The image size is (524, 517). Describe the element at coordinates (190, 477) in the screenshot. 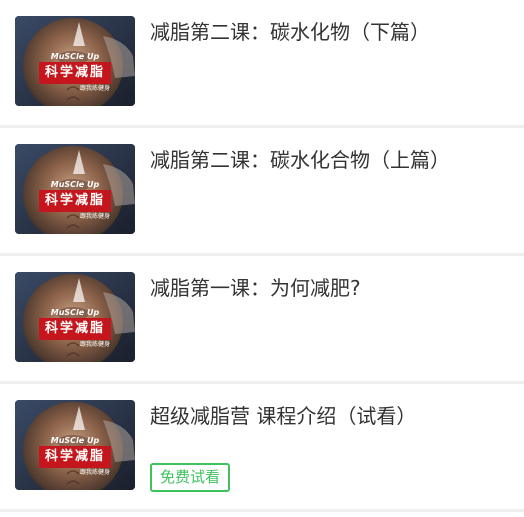

I see `free-trial-badge: 免费试看` at that location.